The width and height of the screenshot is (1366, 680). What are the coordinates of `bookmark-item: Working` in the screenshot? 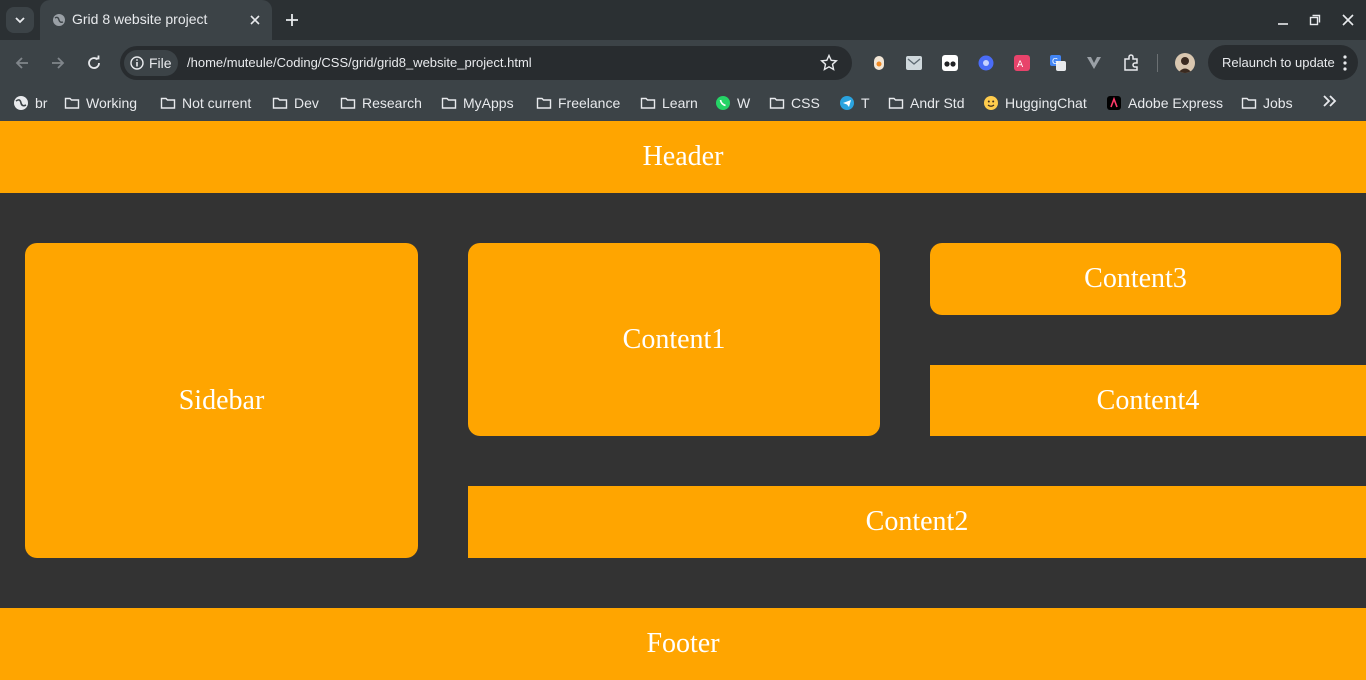 It's located at (100, 103).